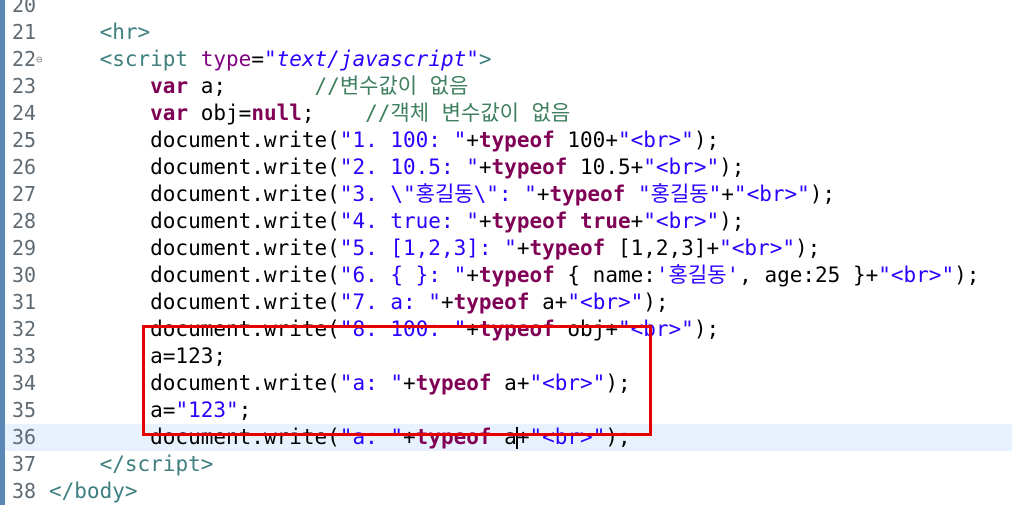  Describe the element at coordinates (24, 275) in the screenshot. I see `line-number: 30` at that location.